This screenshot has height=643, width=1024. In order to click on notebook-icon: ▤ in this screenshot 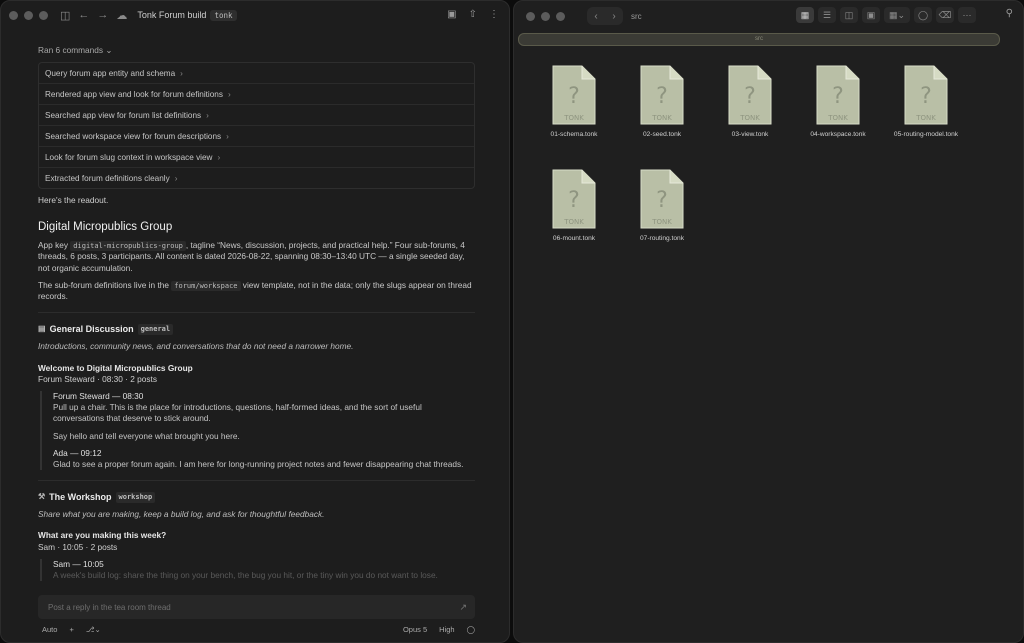, I will do `click(42, 328)`.